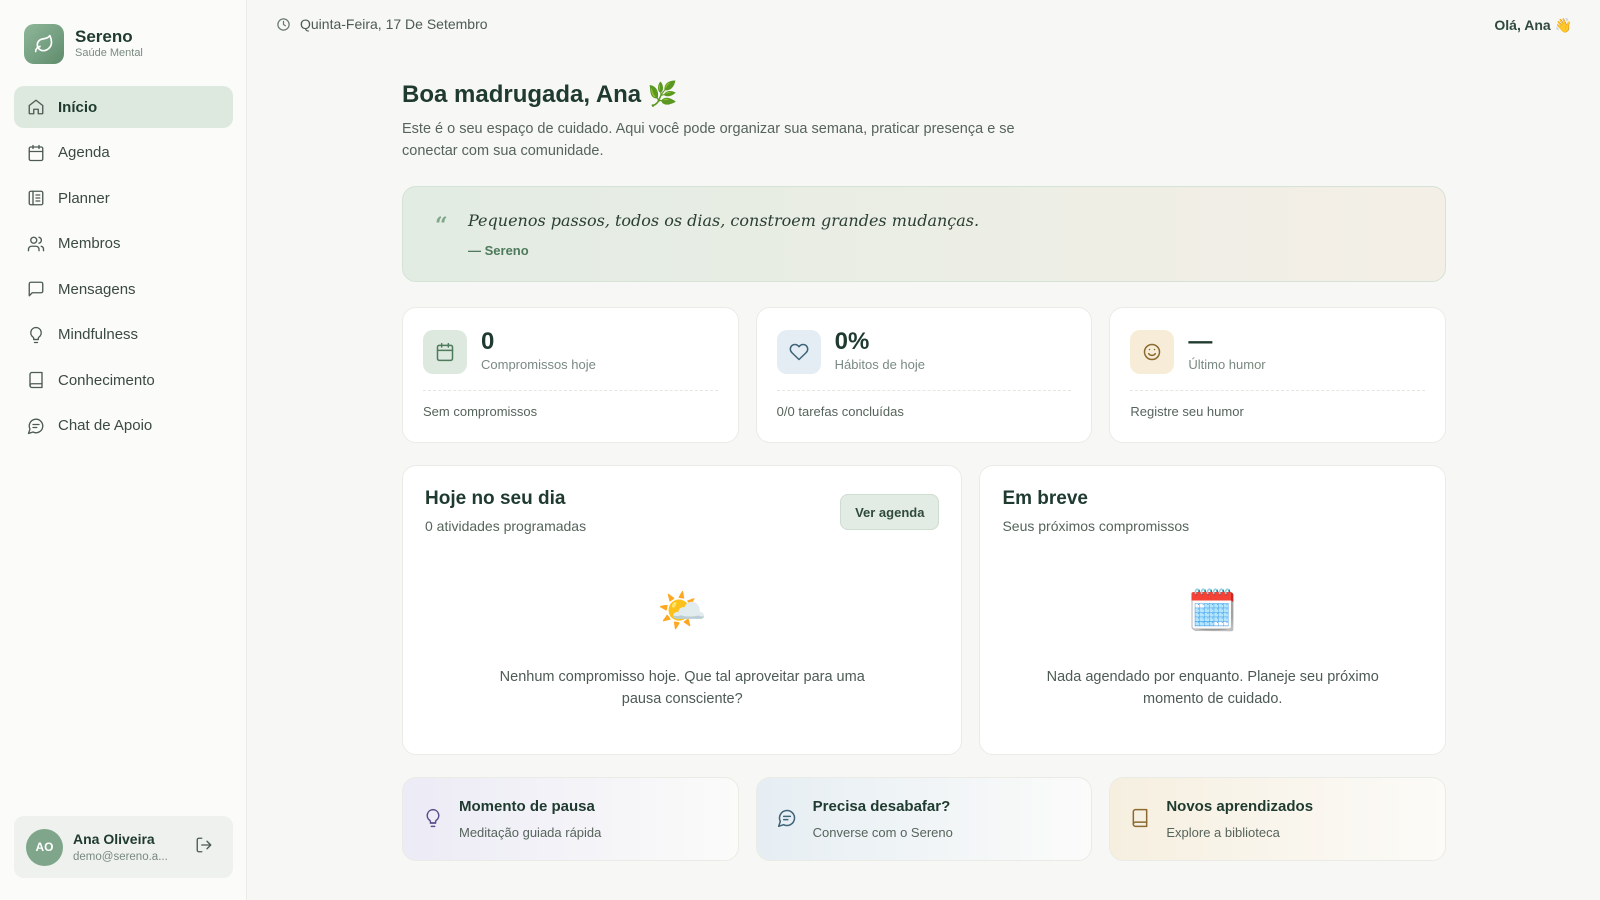 The image size is (1600, 900). Describe the element at coordinates (123, 107) in the screenshot. I see `sidebar-item-inicio: Início` at that location.